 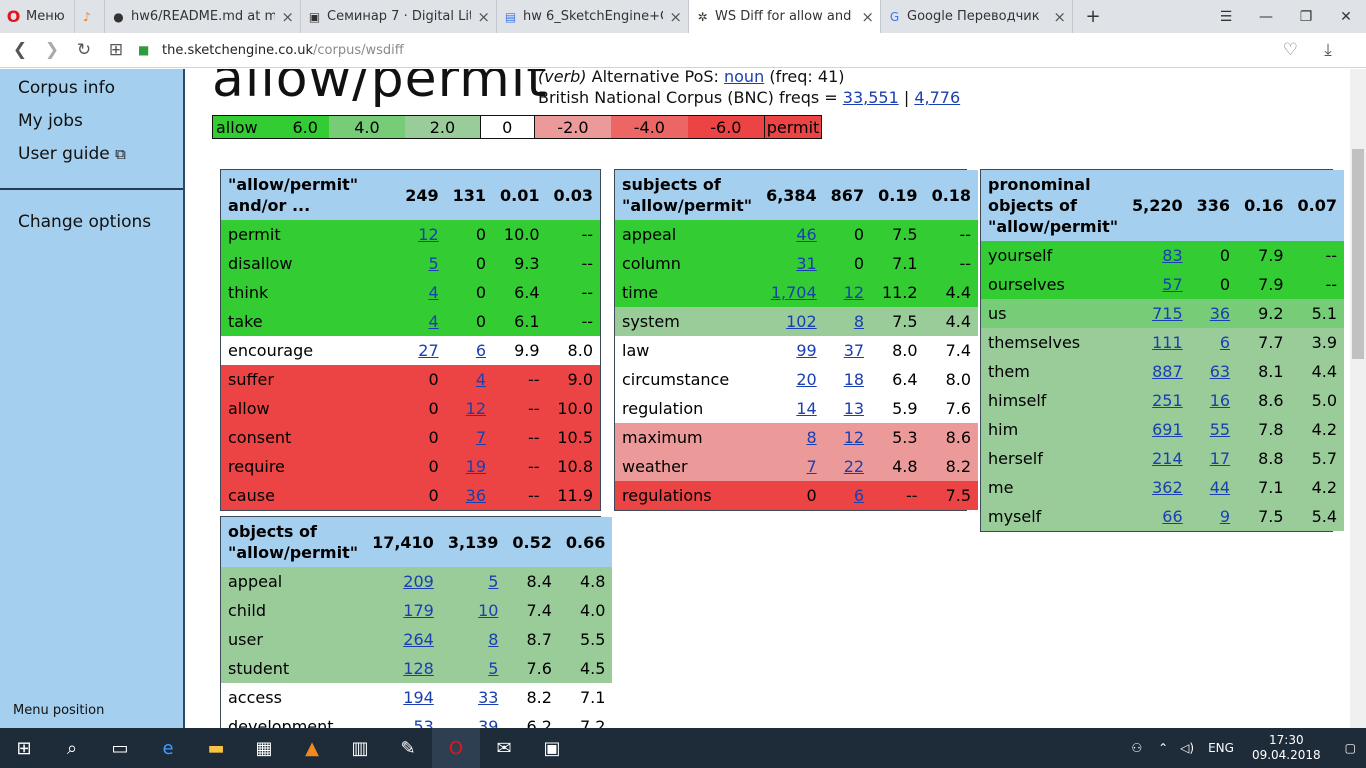 I want to click on folder-icon: ▬, so click(x=216, y=748).